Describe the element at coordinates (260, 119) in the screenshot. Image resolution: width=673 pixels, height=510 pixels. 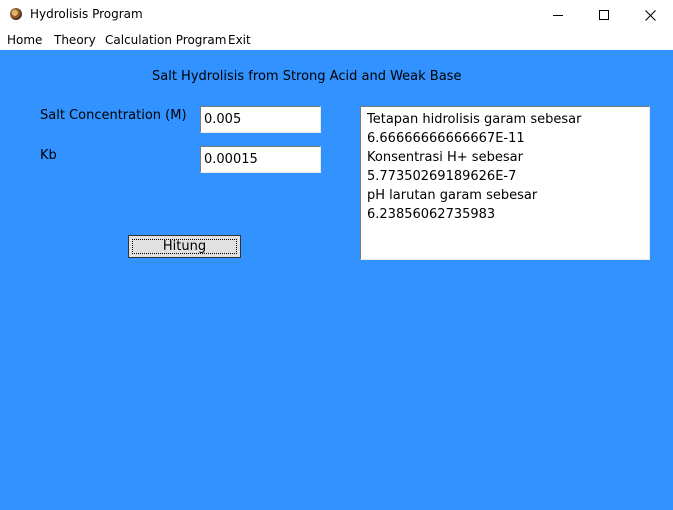
I see `salt-concentration-input: 0.005` at that location.